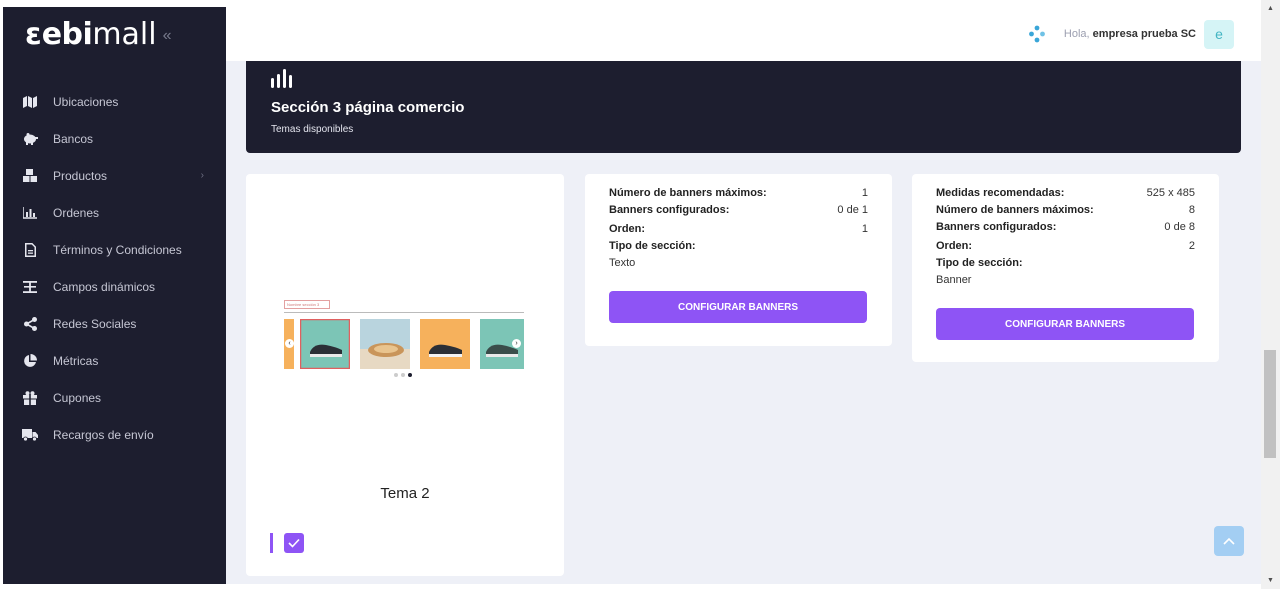 This screenshot has width=1280, height=589. What do you see at coordinates (30, 176) in the screenshot?
I see `boxes-icon` at bounding box center [30, 176].